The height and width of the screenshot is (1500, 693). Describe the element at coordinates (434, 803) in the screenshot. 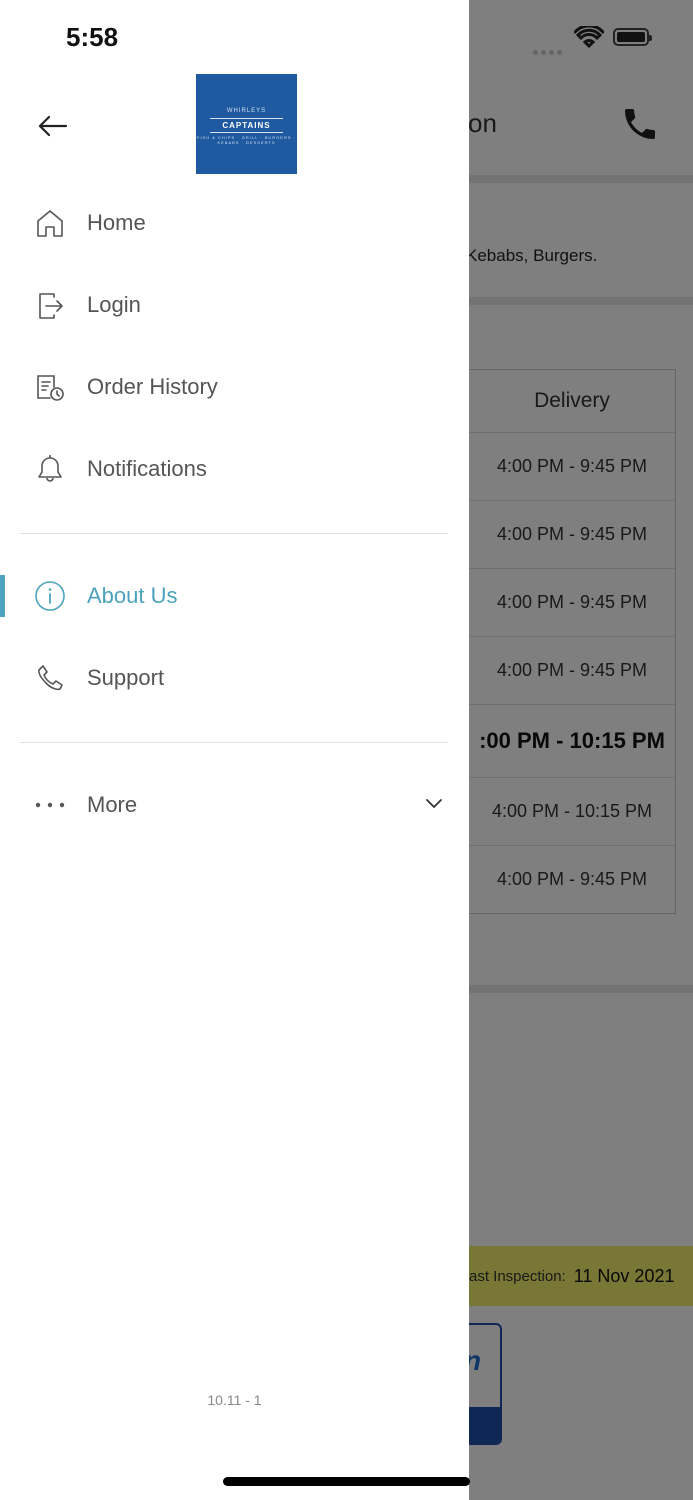

I see `chevron-down-icon` at that location.